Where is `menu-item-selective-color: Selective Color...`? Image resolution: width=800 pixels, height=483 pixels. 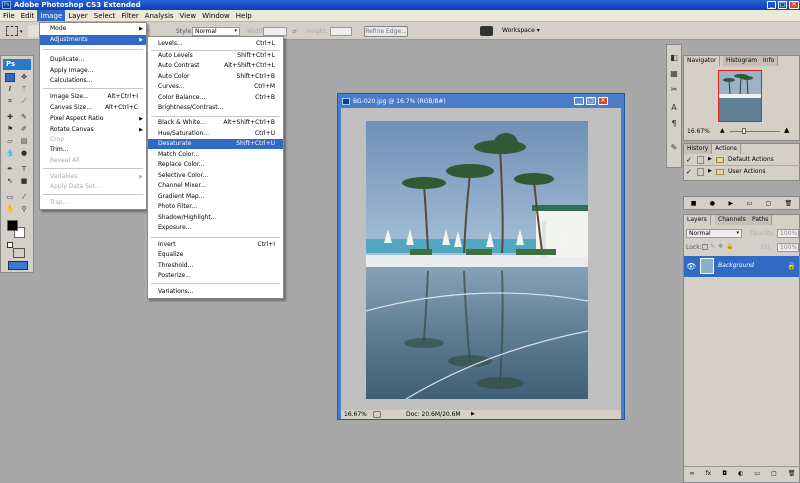
menu-item-selective-color: Selective Color... is located at coordinates (215, 176).